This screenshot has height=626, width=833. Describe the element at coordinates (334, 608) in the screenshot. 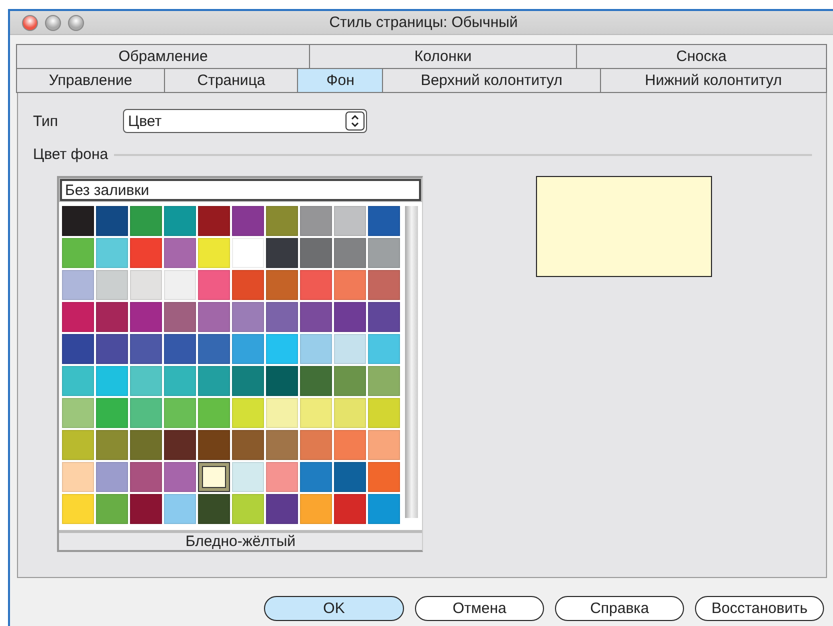

I see `dialog-button: OK` at that location.